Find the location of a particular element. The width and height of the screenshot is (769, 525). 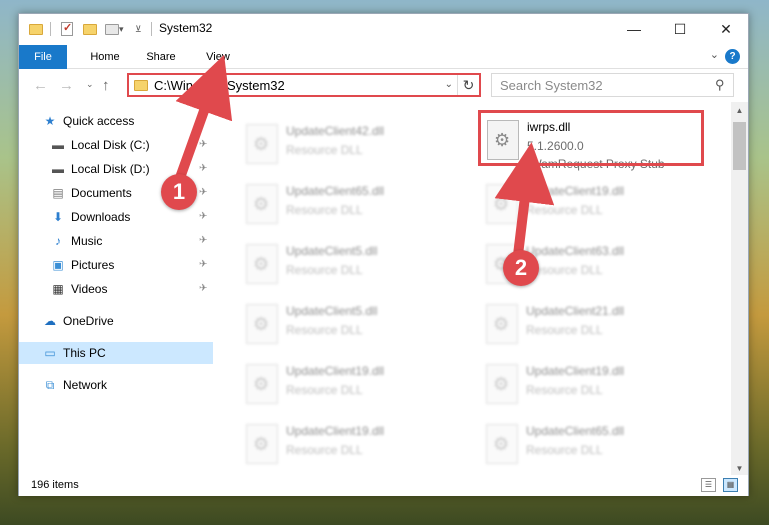

sidebar-item-this-pc: ▭ This PC is located at coordinates (116, 353).